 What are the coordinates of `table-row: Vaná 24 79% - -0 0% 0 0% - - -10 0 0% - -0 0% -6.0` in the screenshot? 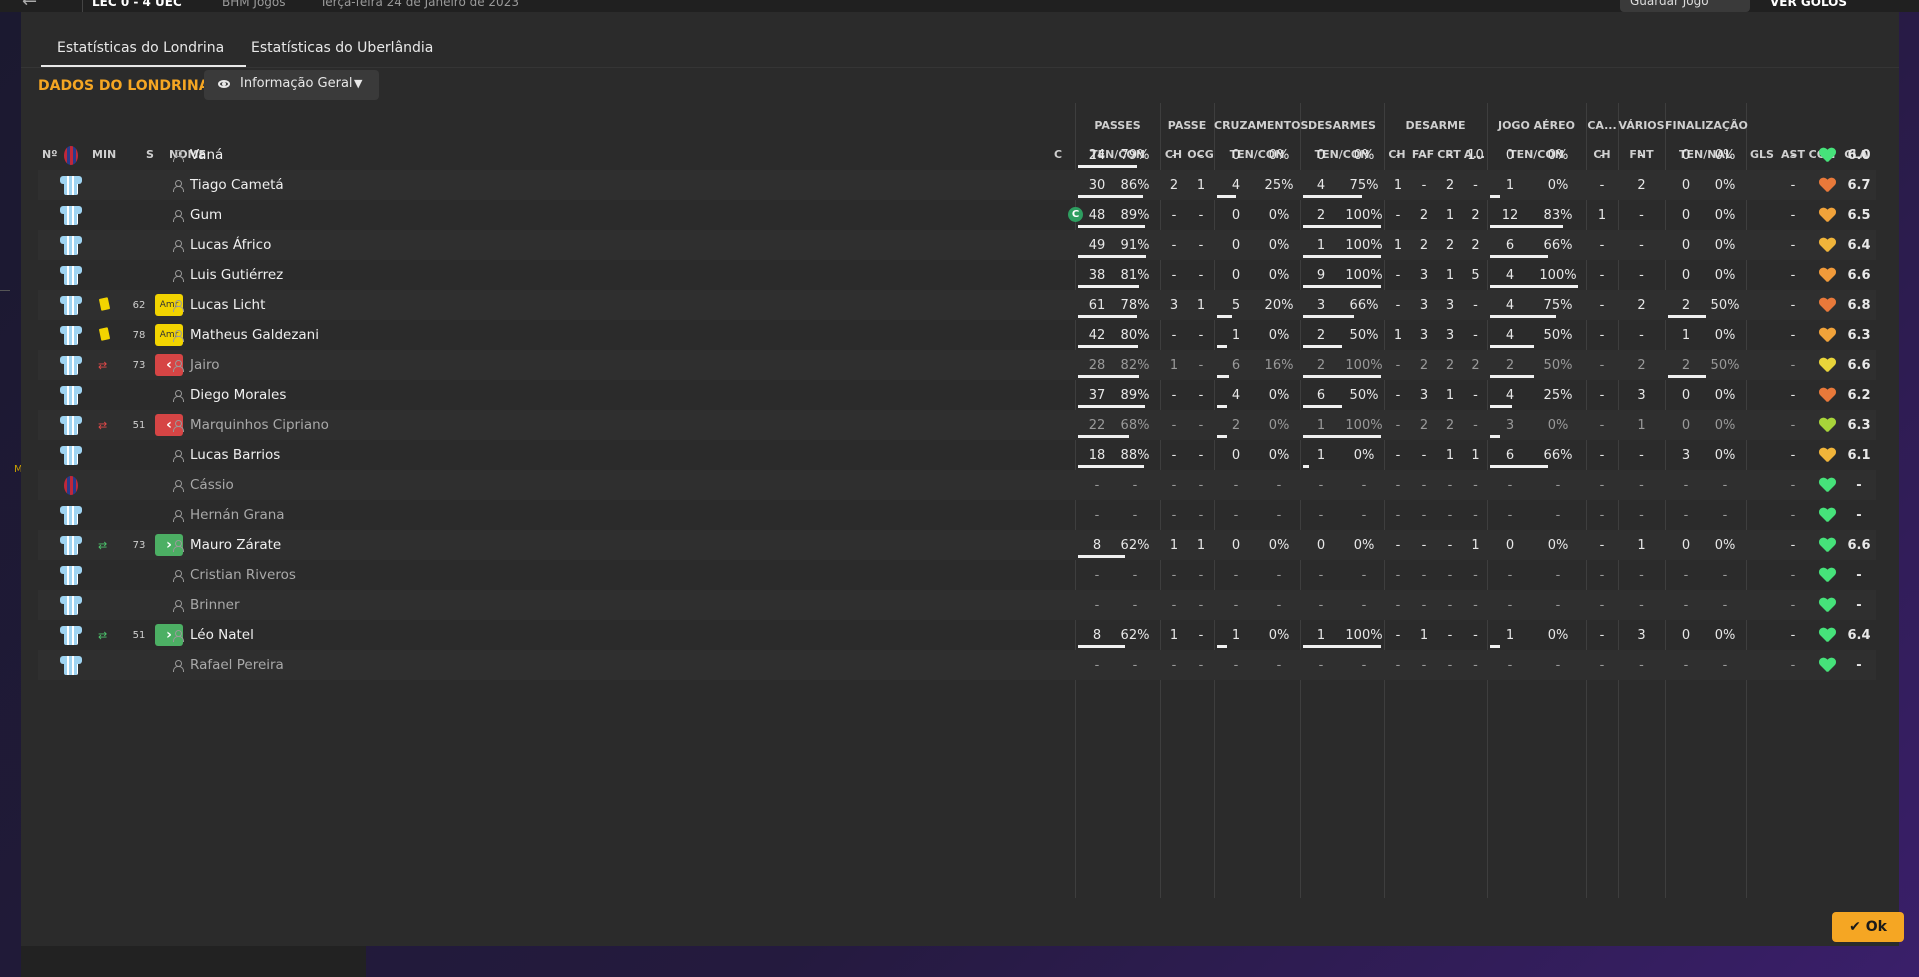 It's located at (957, 155).